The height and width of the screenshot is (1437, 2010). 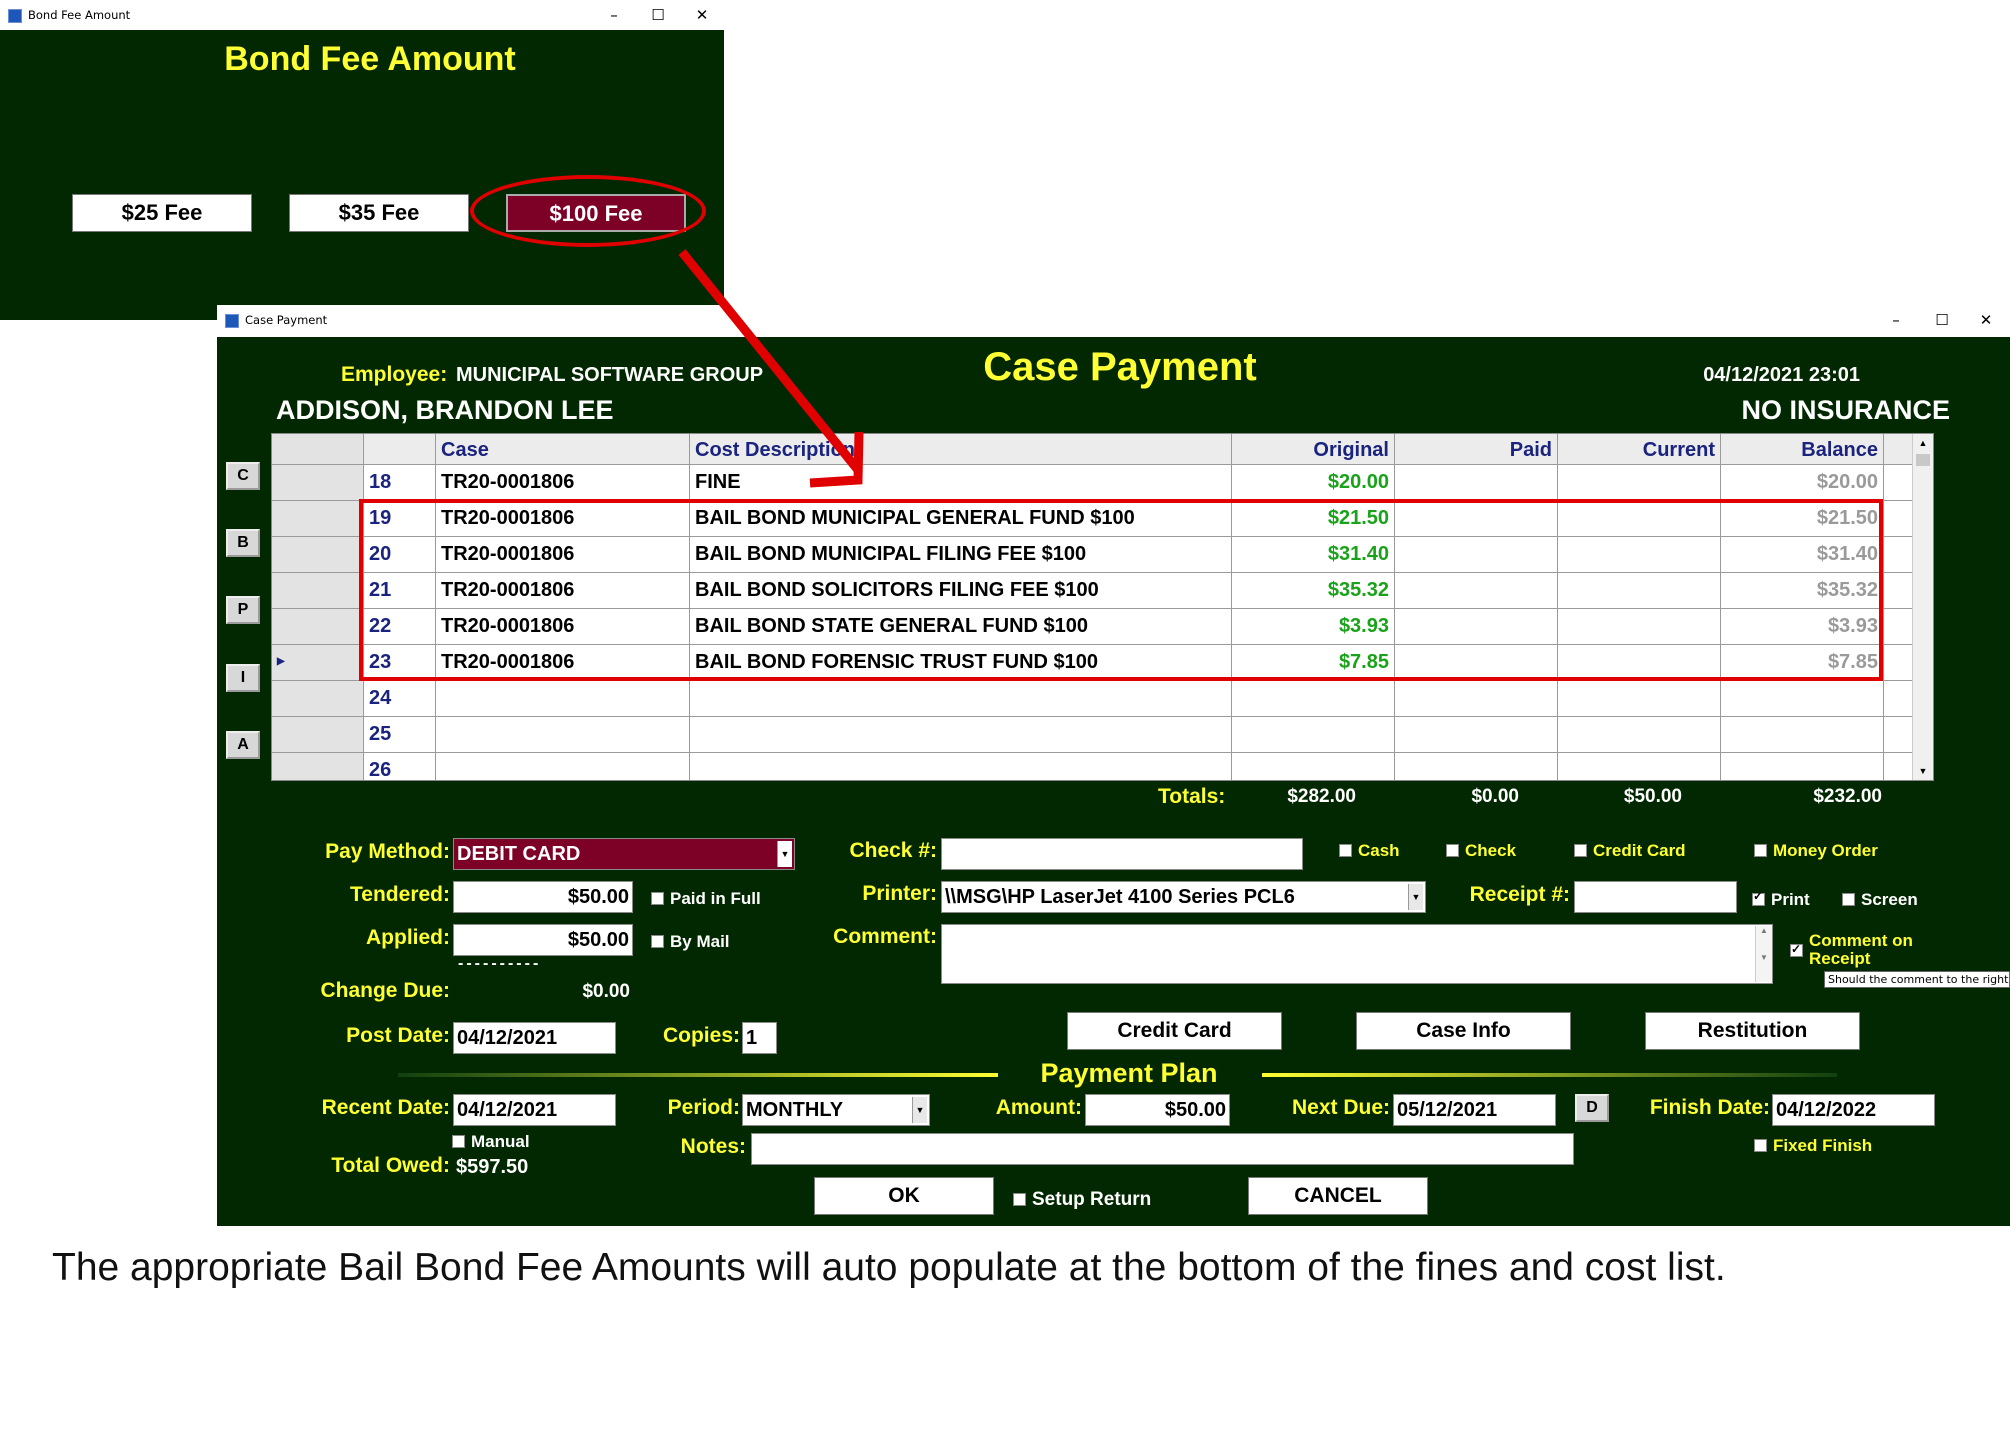 What do you see at coordinates (1813, 1146) in the screenshot?
I see `fixed-finish-checkbox: Fixed Finish` at bounding box center [1813, 1146].